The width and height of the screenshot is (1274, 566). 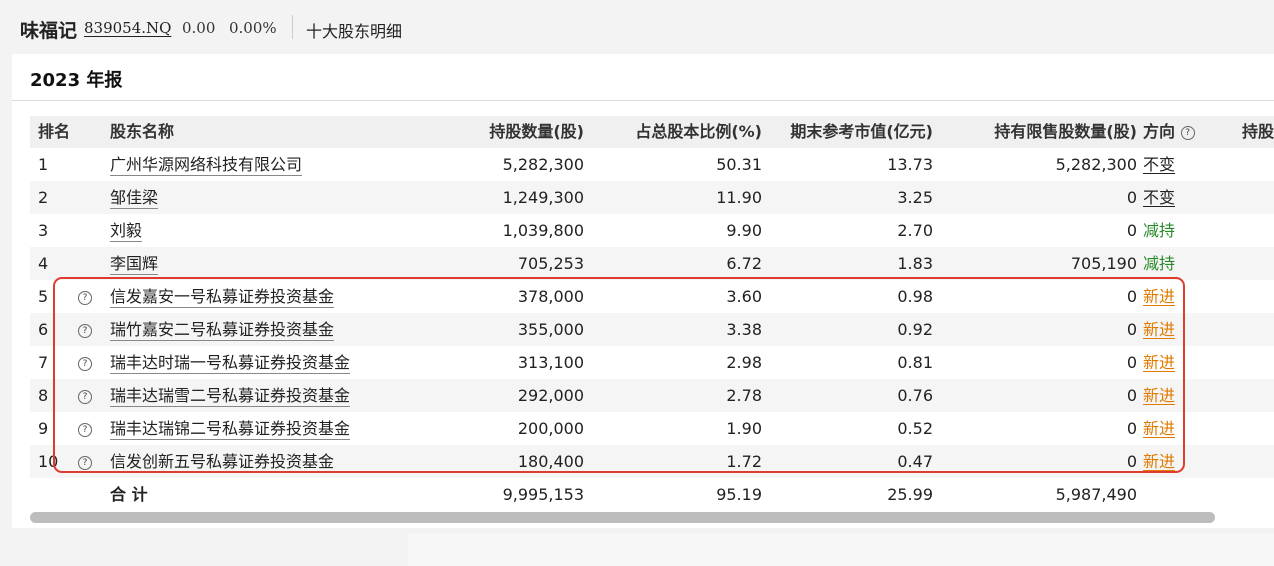 I want to click on stock-code-link: 839054.NQ, so click(x=127, y=28).